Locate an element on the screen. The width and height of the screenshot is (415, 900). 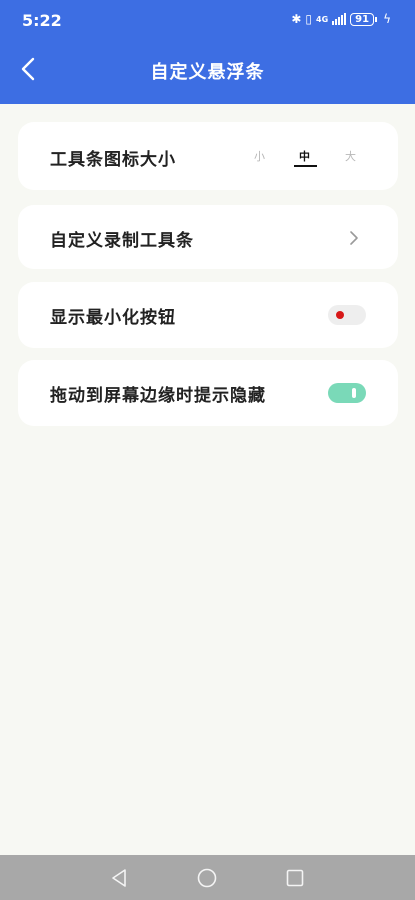
home-circle-icon is located at coordinates (207, 878).